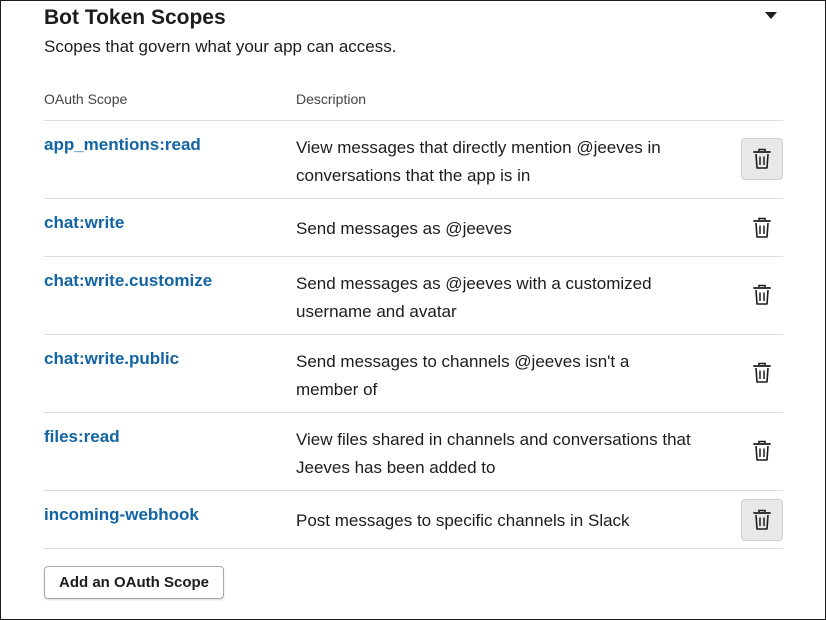  Describe the element at coordinates (122, 145) in the screenshot. I see `scope-name: app_mentions:read` at that location.